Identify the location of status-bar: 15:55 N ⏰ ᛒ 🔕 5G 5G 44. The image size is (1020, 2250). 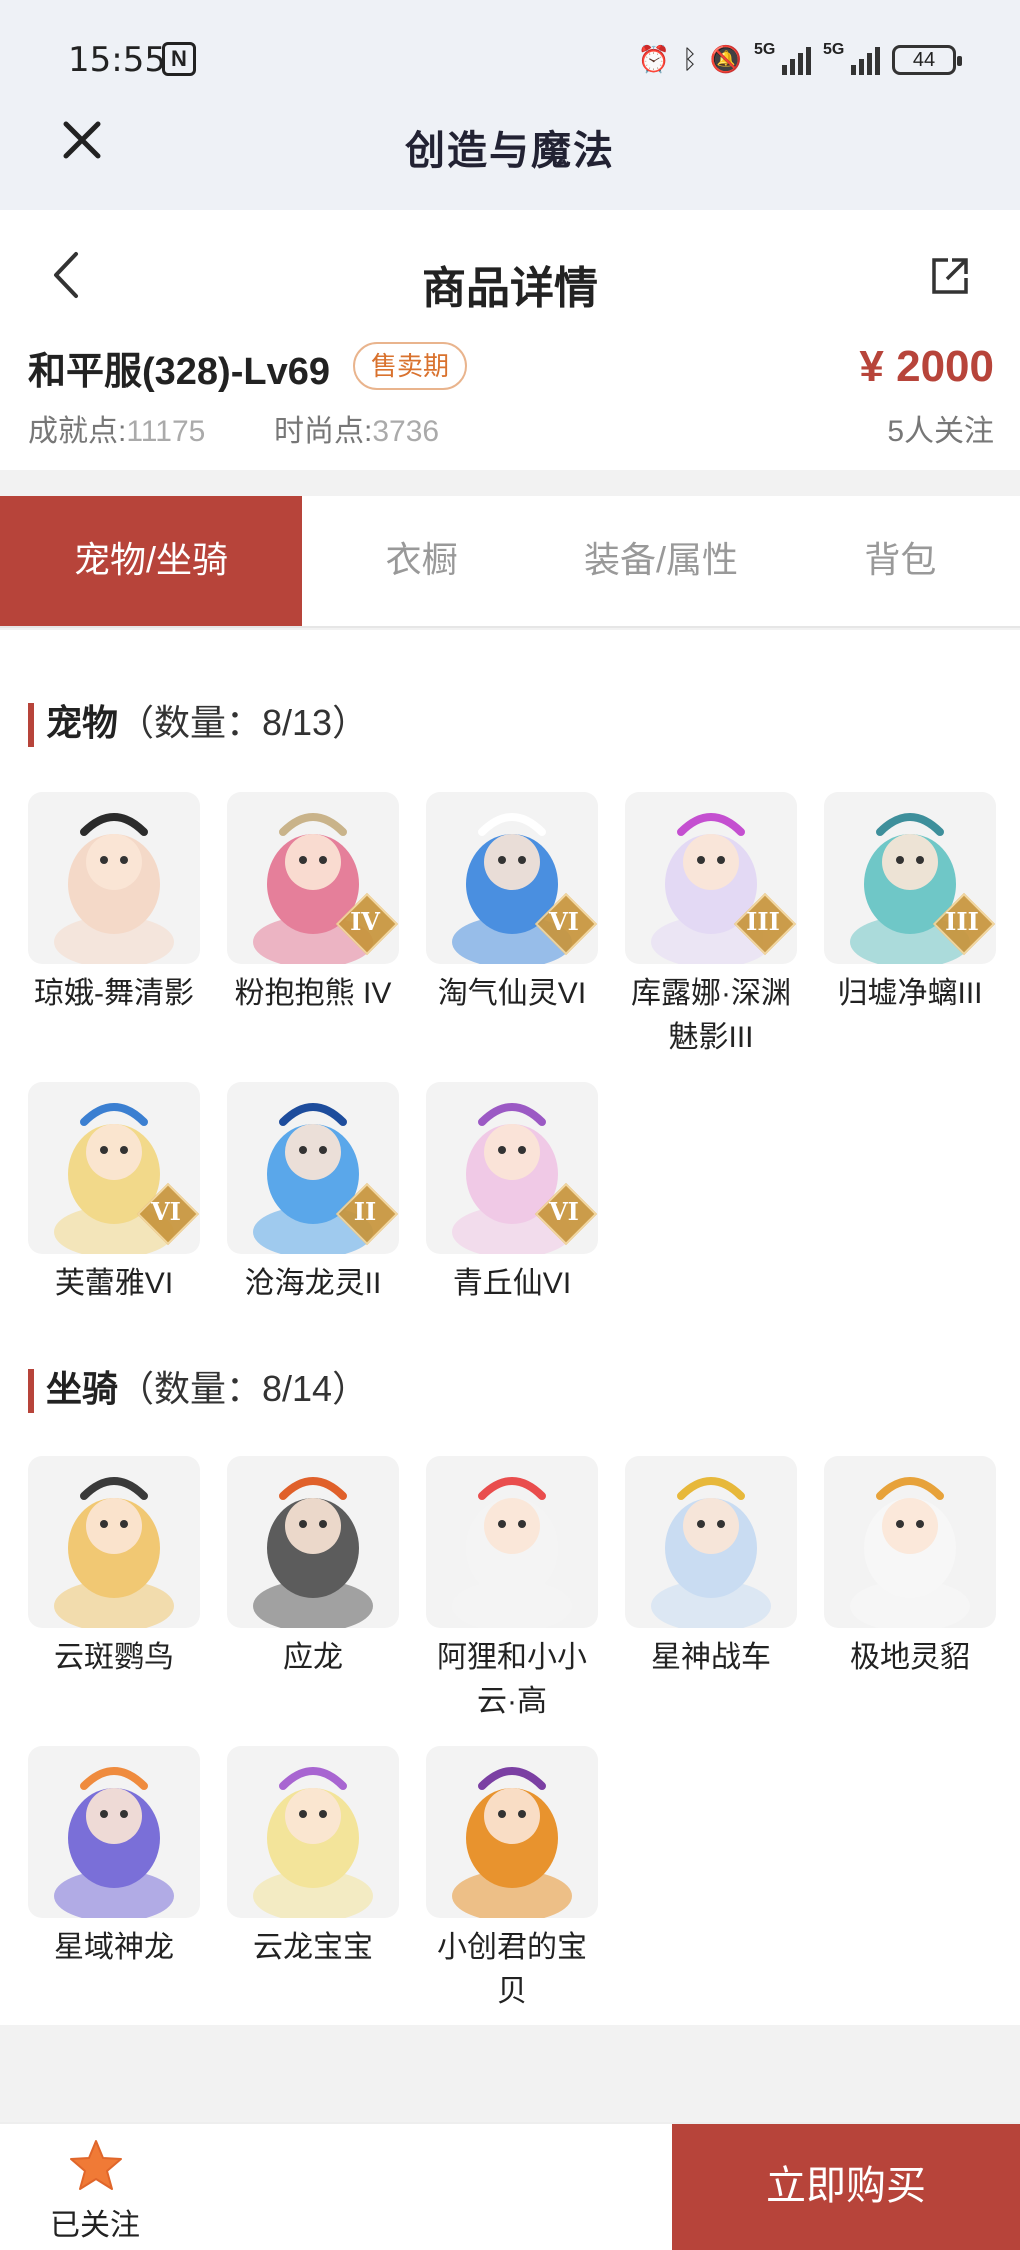
(510, 59).